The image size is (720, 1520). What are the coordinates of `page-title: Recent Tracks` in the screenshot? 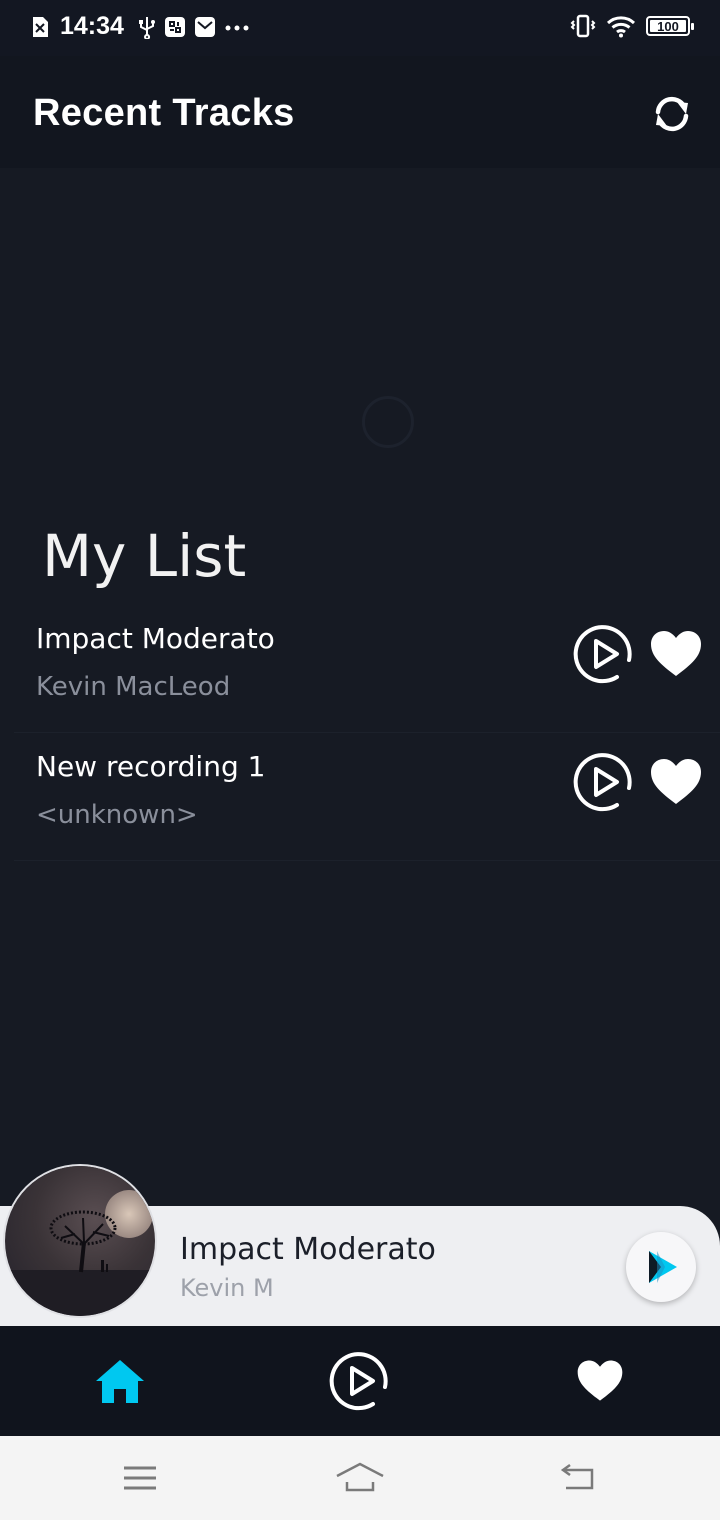 It's located at (164, 113).